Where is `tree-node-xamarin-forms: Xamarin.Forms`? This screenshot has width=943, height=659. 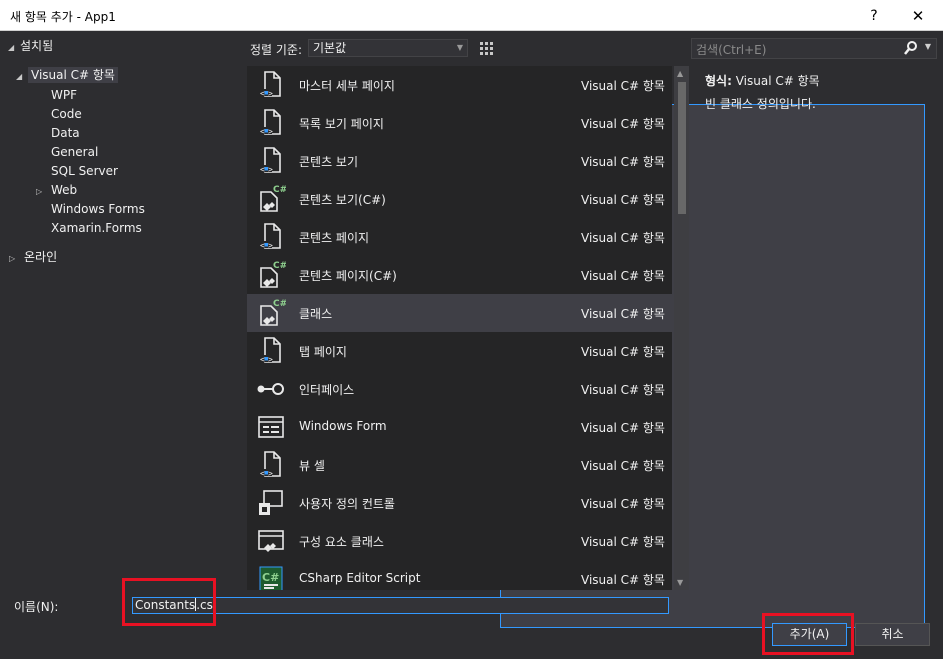
tree-node-xamarin-forms: Xamarin.Forms is located at coordinates (96, 228).